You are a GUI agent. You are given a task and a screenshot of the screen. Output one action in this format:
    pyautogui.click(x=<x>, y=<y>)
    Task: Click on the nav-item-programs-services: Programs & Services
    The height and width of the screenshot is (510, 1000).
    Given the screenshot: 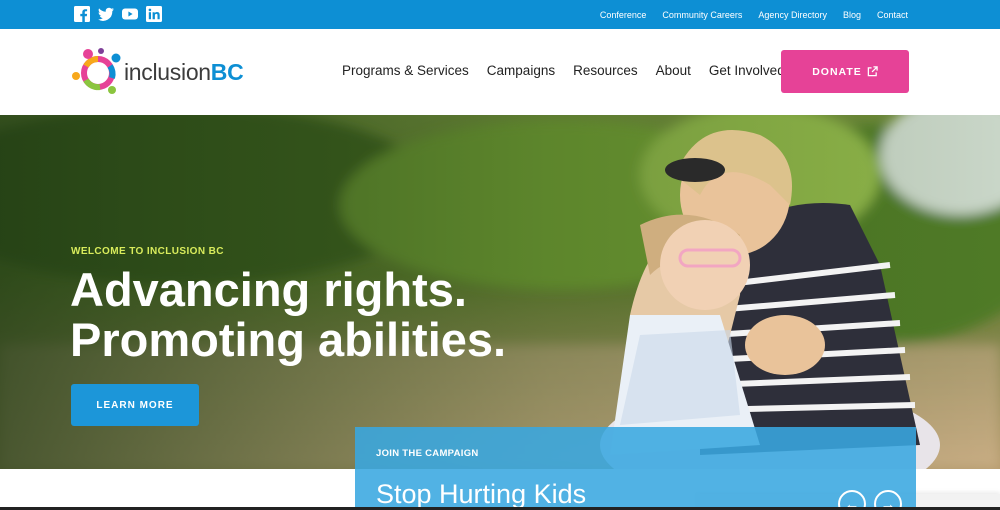 What is the action you would take?
    pyautogui.click(x=405, y=70)
    